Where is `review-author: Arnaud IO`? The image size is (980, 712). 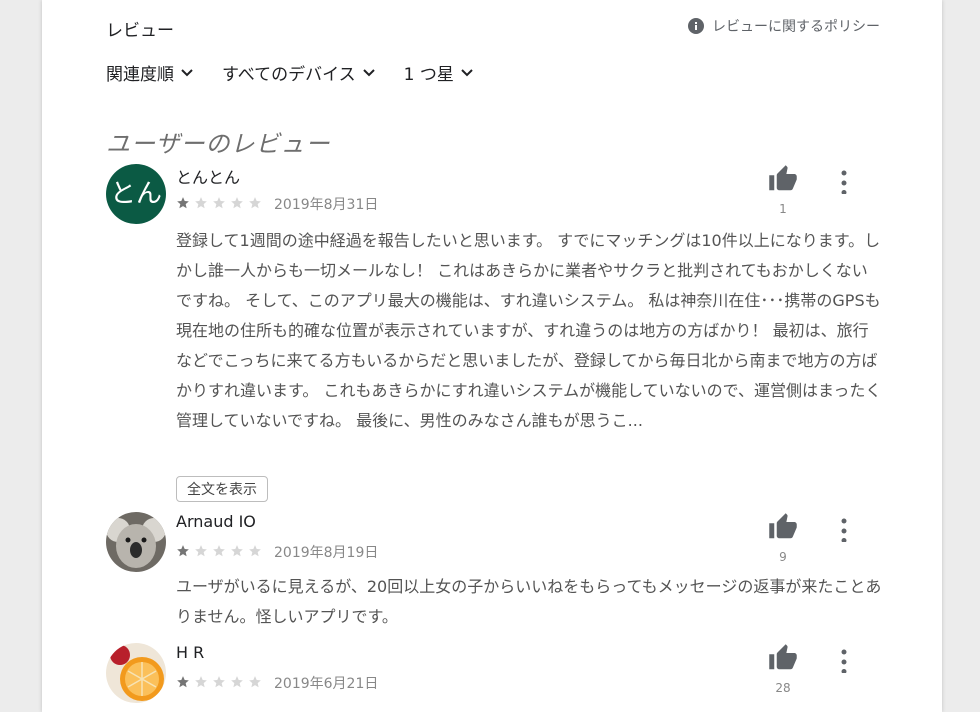 review-author: Arnaud IO is located at coordinates (216, 521).